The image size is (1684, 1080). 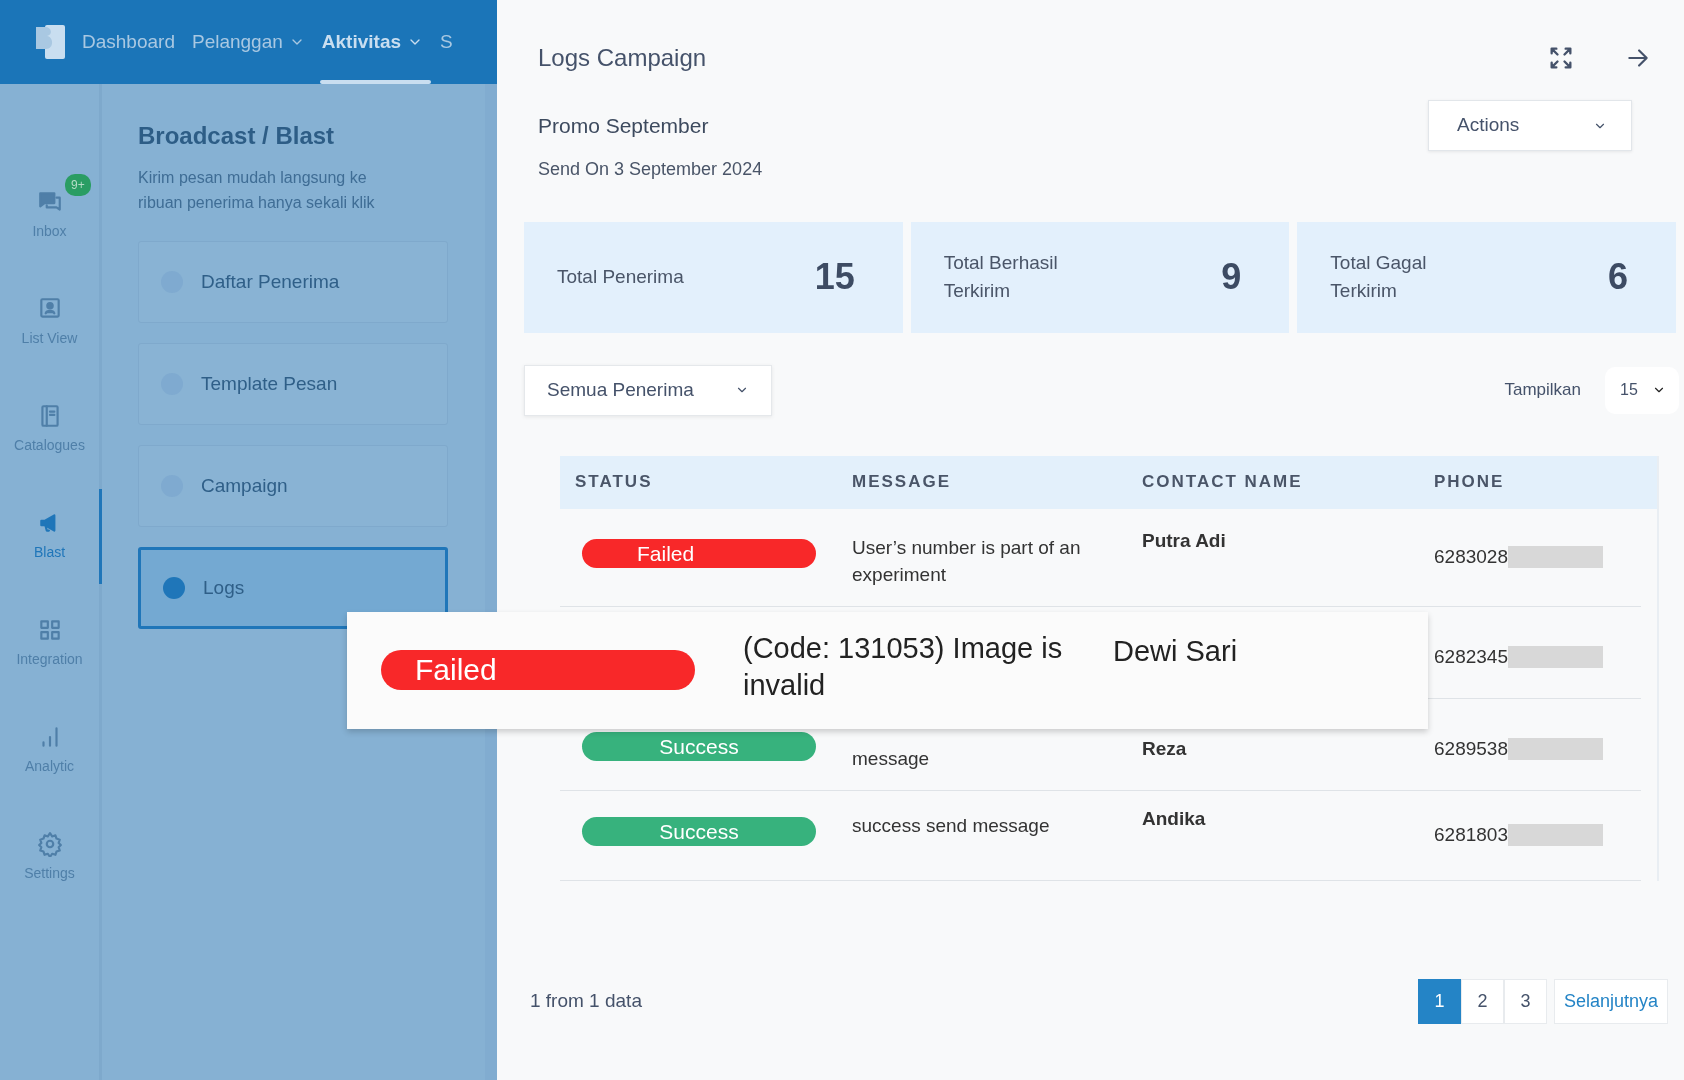 What do you see at coordinates (834, 277) in the screenshot?
I see `stat-value: 15` at bounding box center [834, 277].